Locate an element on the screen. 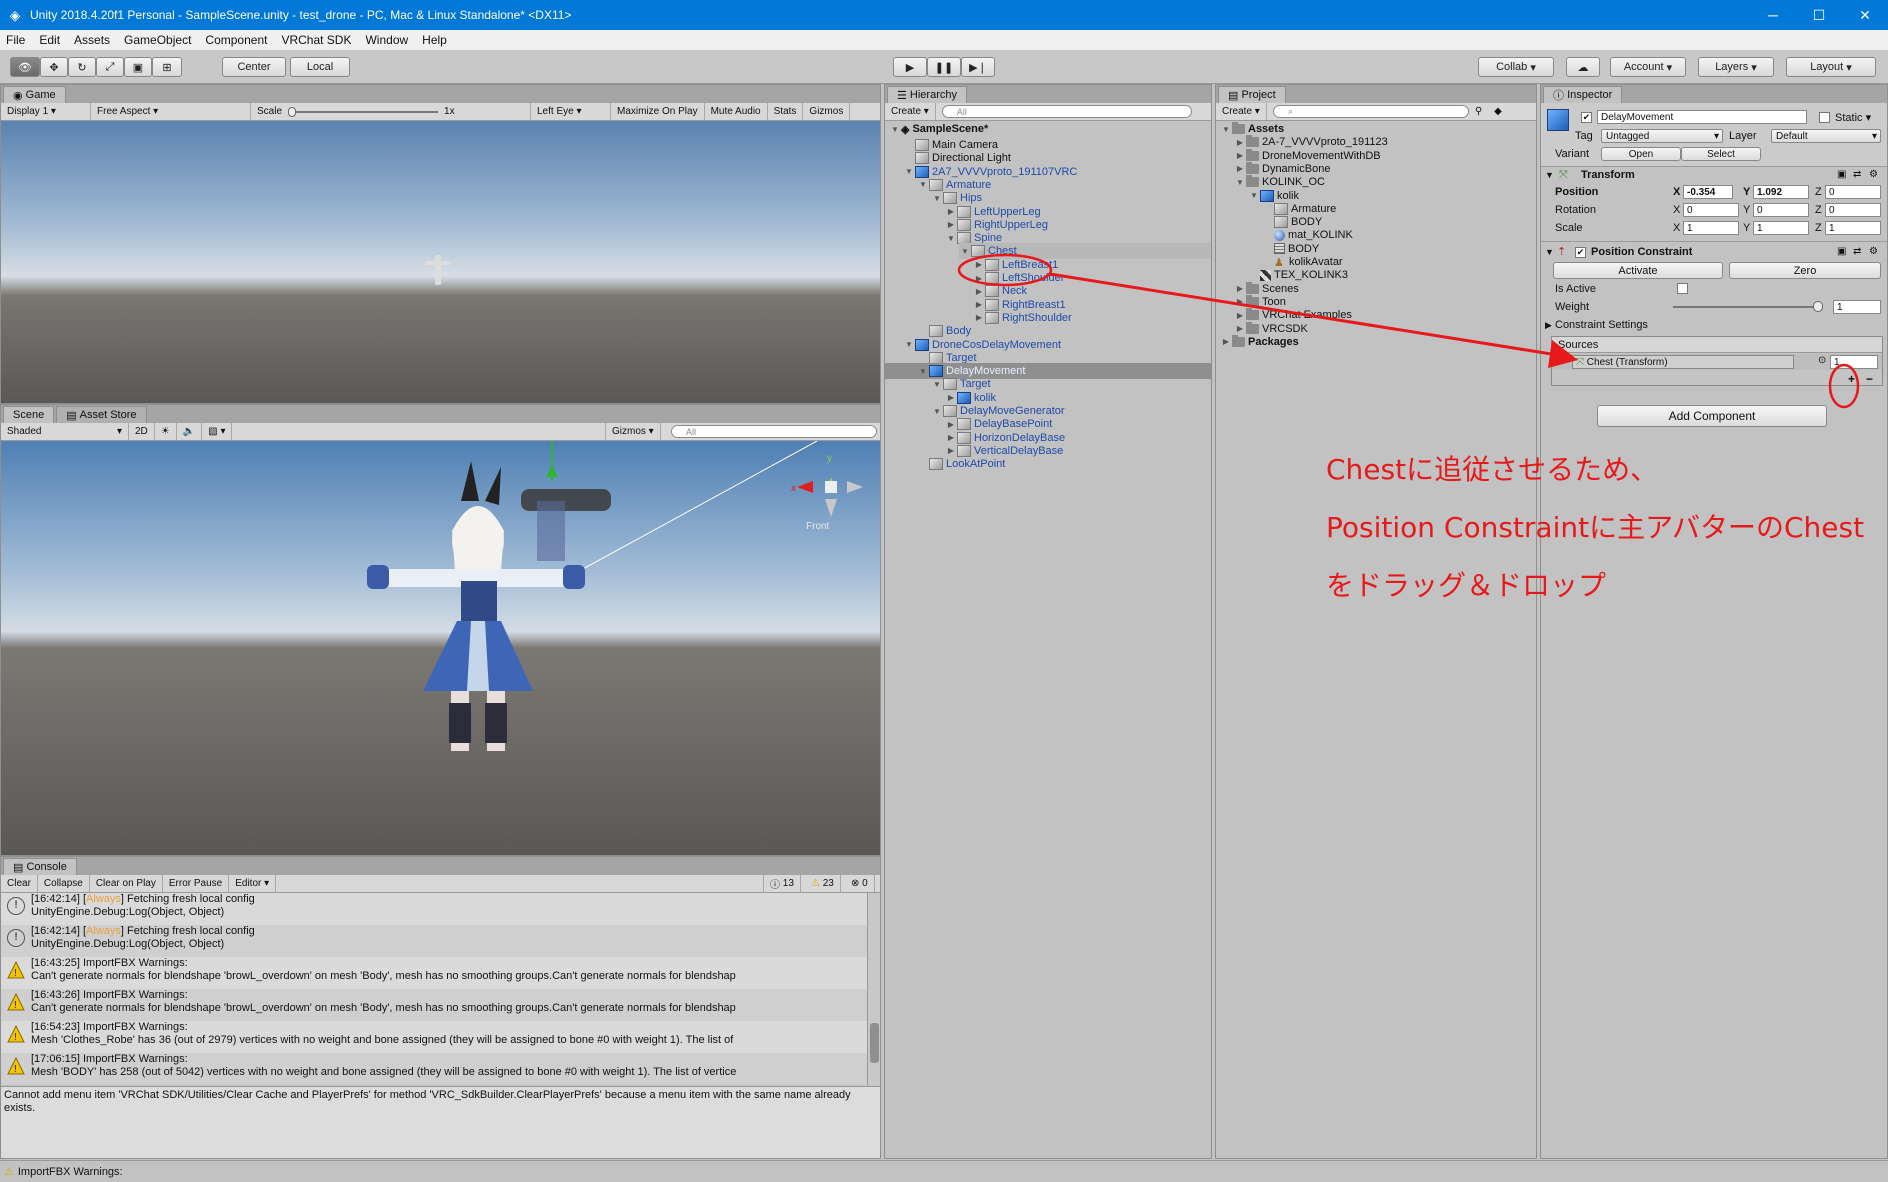 This screenshot has height=1182, width=1888. audio-toggle: 🔈 is located at coordinates (190, 431).